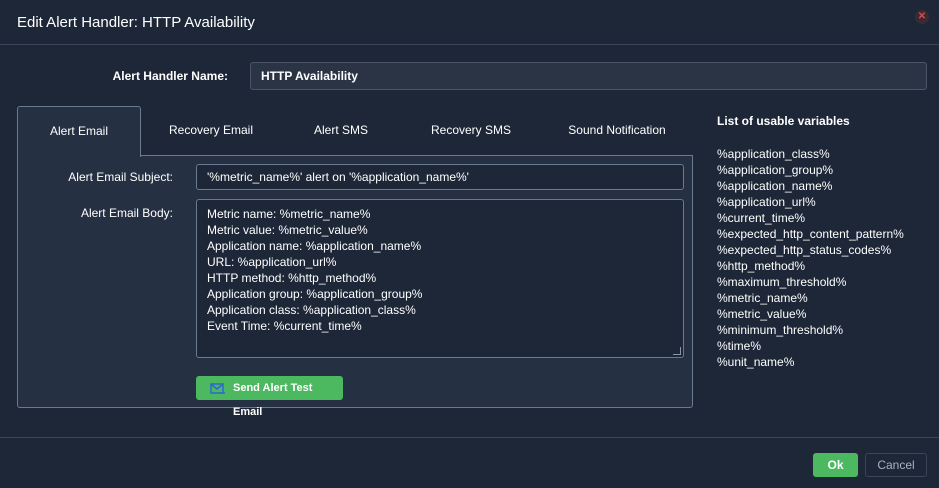  Describe the element at coordinates (170, 76) in the screenshot. I see `handler-name-label: Alert Handler Name:` at that location.